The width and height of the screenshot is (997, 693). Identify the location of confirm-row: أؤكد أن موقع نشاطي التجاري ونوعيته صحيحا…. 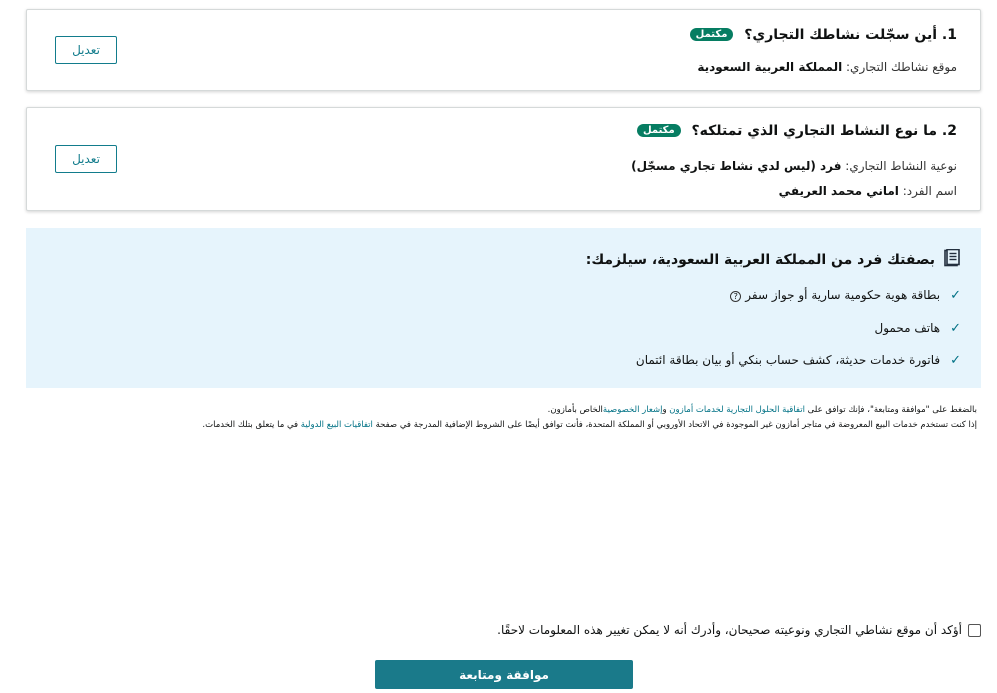
(739, 630).